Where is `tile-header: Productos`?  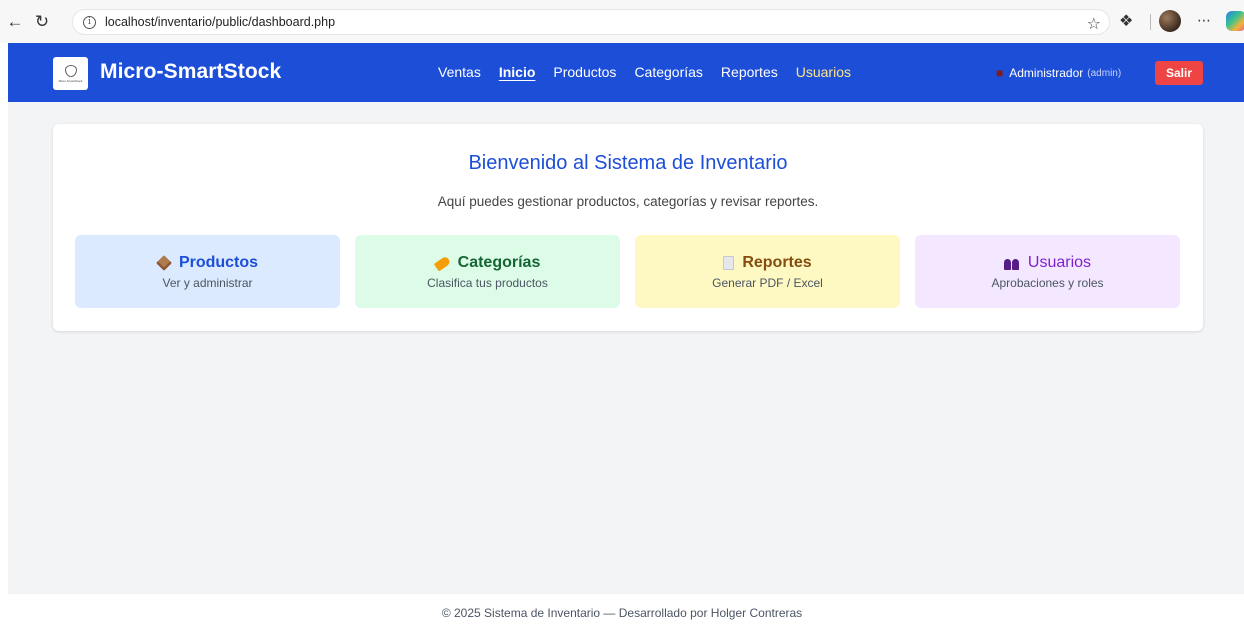 tile-header: Productos is located at coordinates (207, 263).